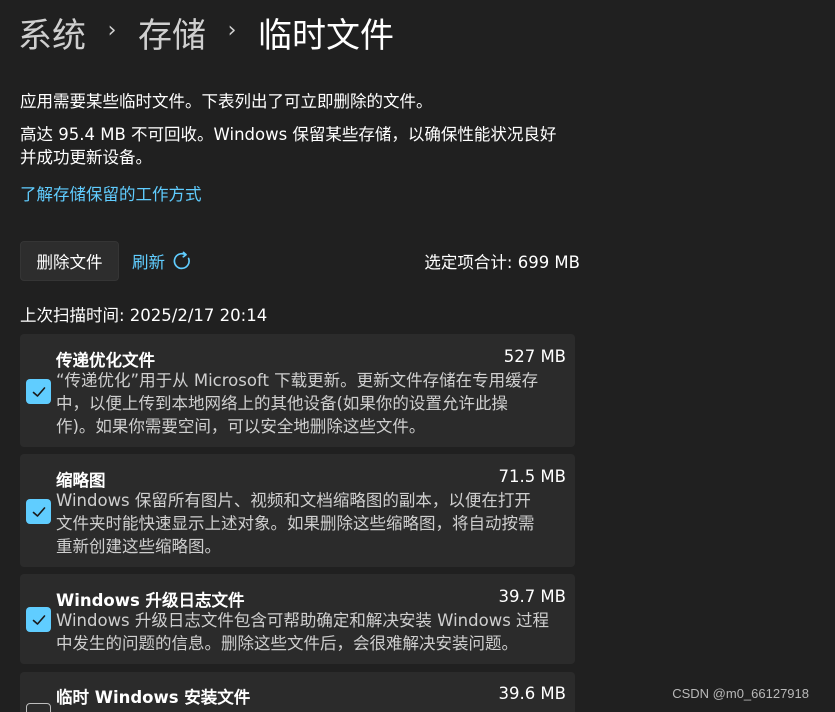 The height and width of the screenshot is (712, 835). I want to click on checkbox-delivery-optimization, so click(38, 391).